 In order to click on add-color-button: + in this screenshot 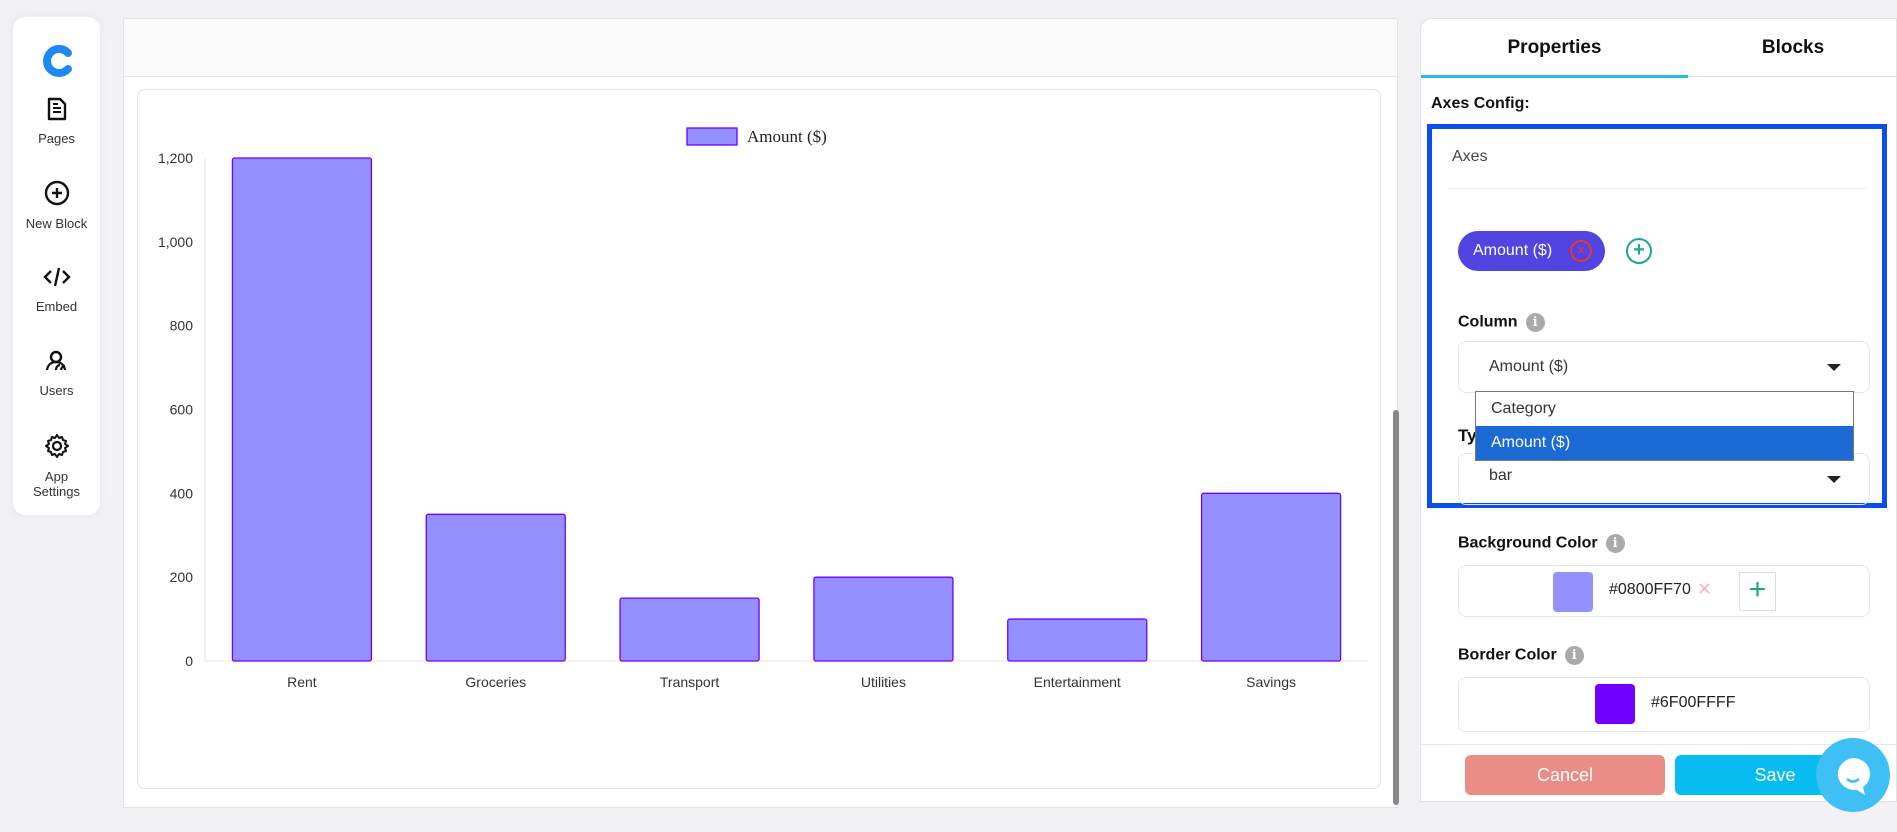, I will do `click(1757, 591)`.